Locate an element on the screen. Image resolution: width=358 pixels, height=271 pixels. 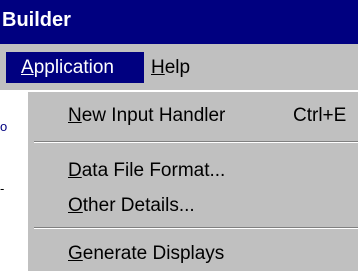
menu-item-label: ew Input Handler is located at coordinates (153, 115).